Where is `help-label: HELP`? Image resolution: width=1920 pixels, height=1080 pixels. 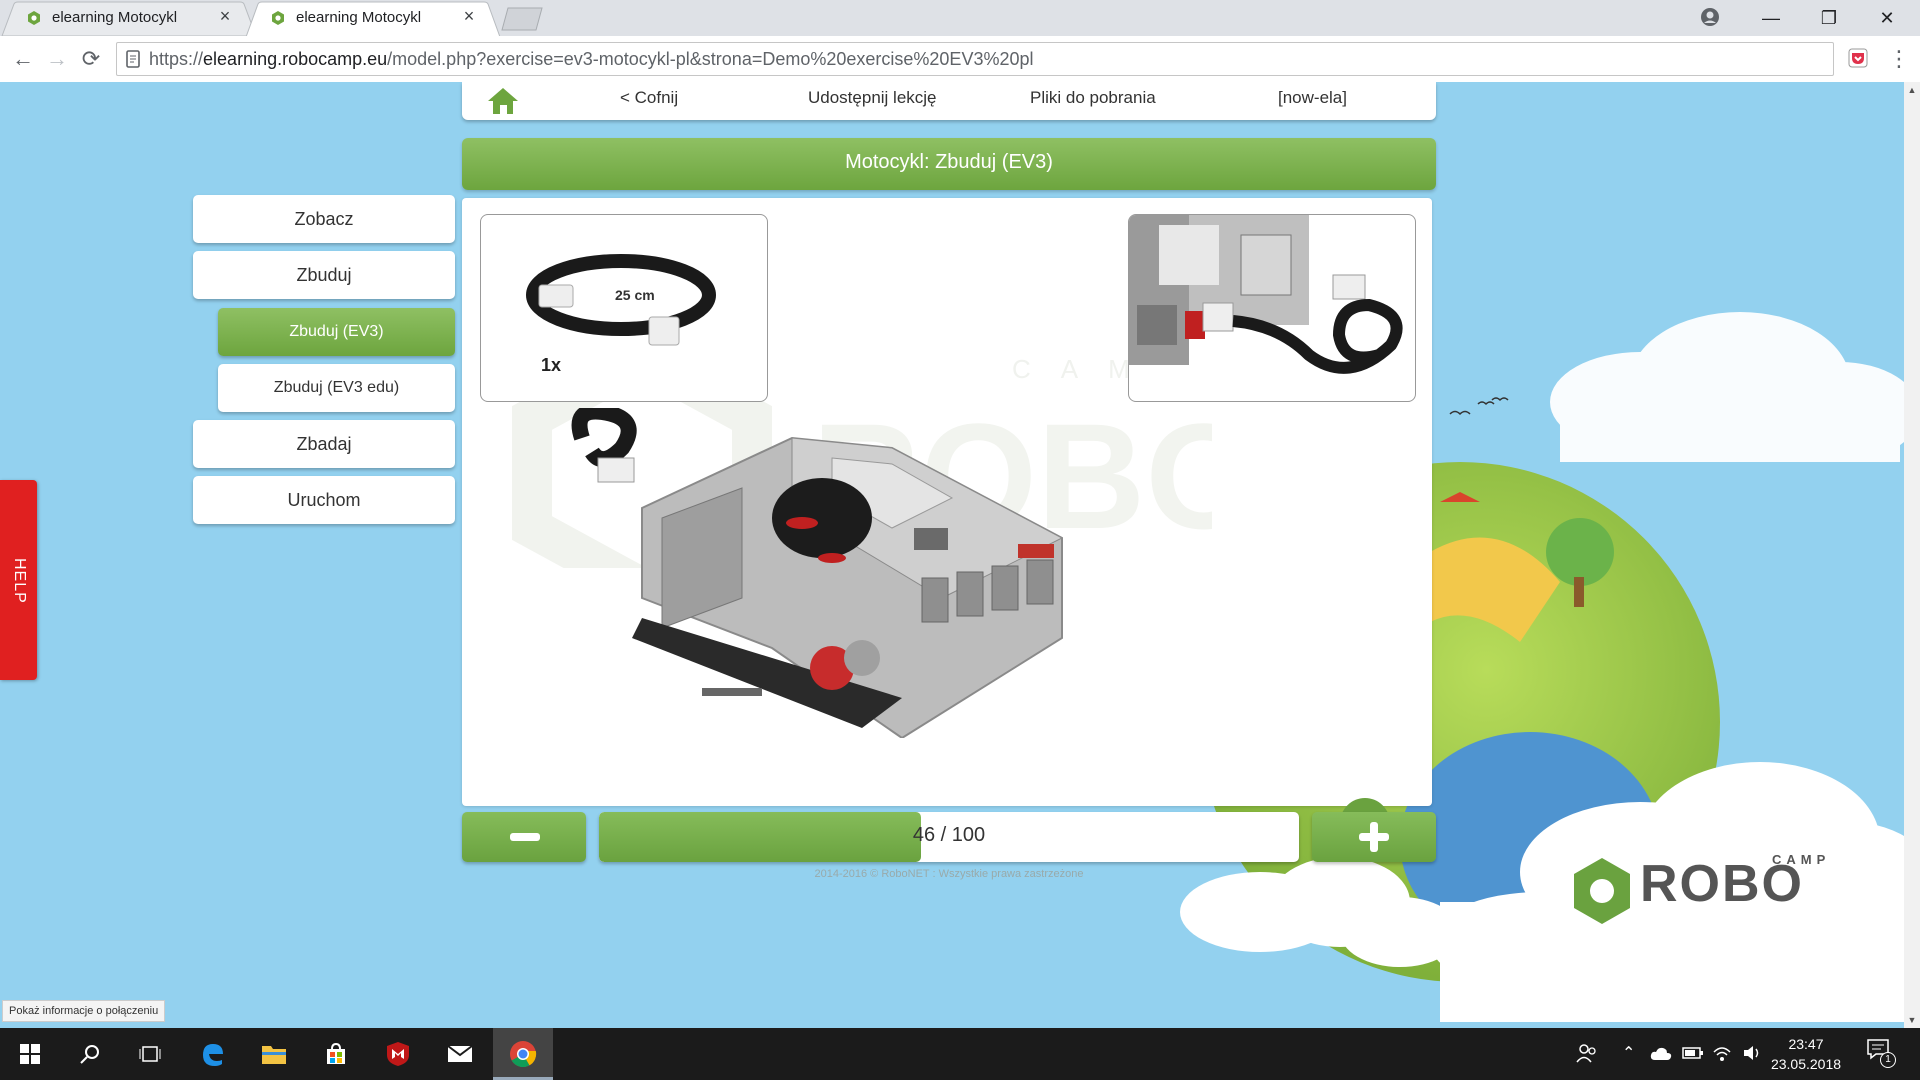
help-label: HELP is located at coordinates (19, 581).